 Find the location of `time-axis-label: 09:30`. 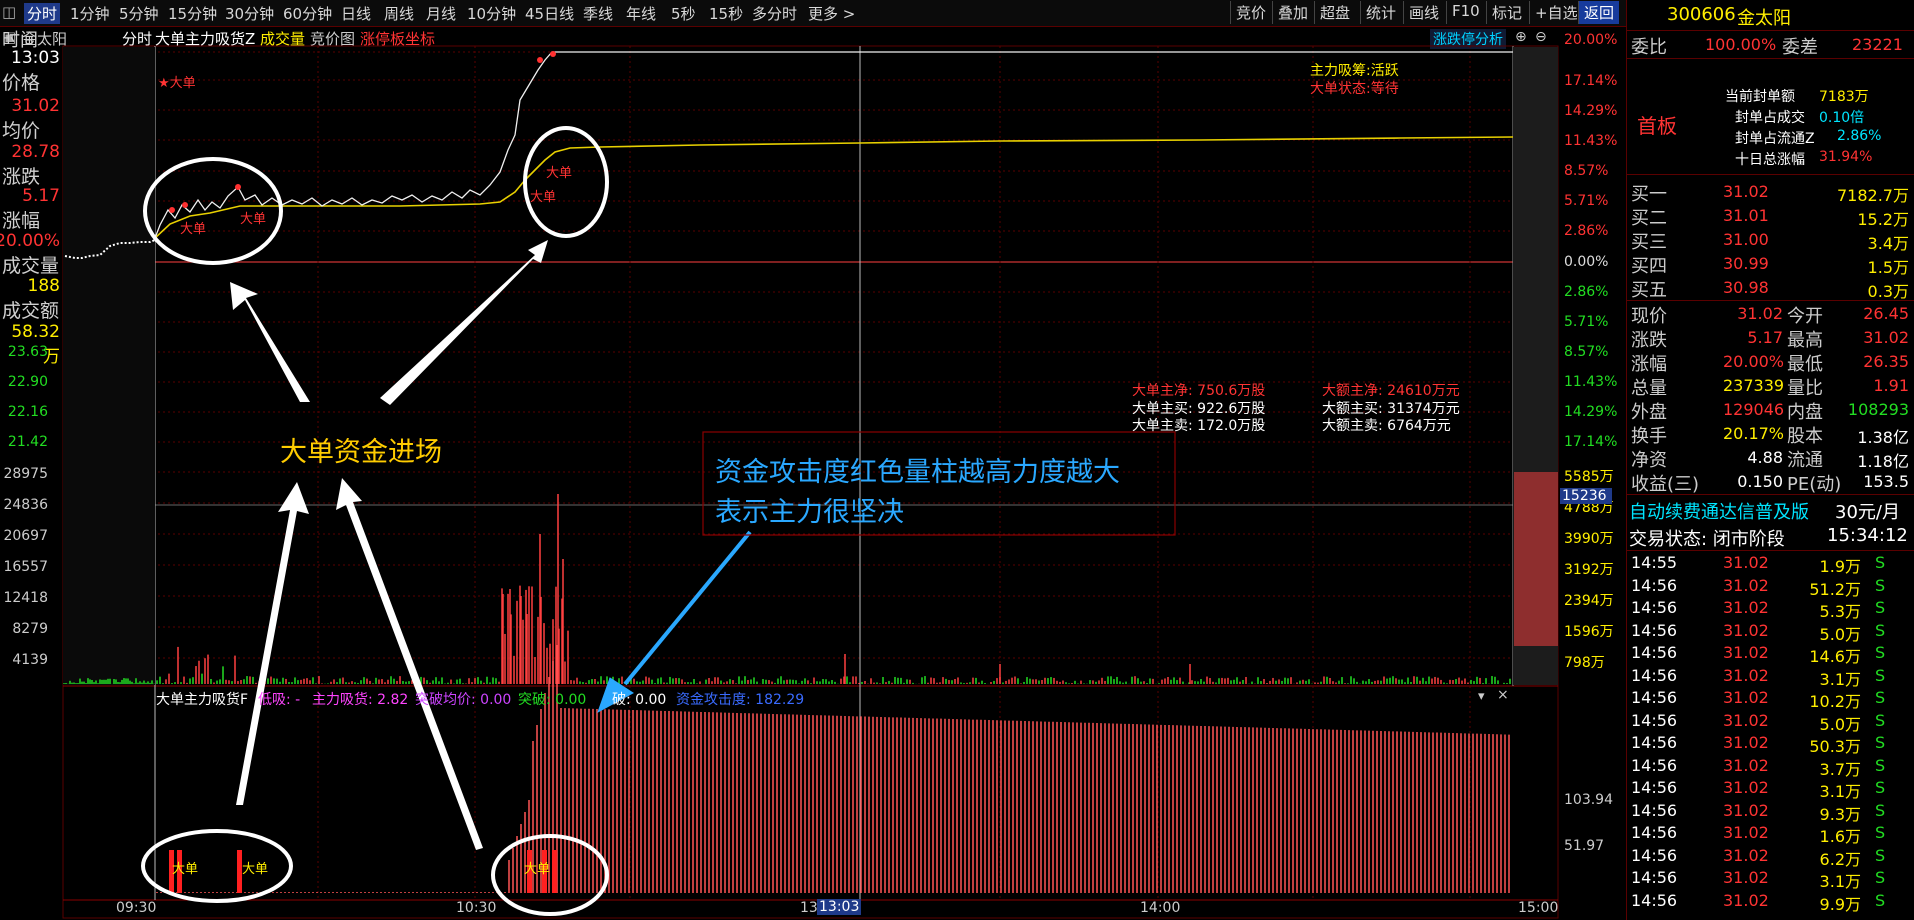

time-axis-label: 09:30 is located at coordinates (136, 908).